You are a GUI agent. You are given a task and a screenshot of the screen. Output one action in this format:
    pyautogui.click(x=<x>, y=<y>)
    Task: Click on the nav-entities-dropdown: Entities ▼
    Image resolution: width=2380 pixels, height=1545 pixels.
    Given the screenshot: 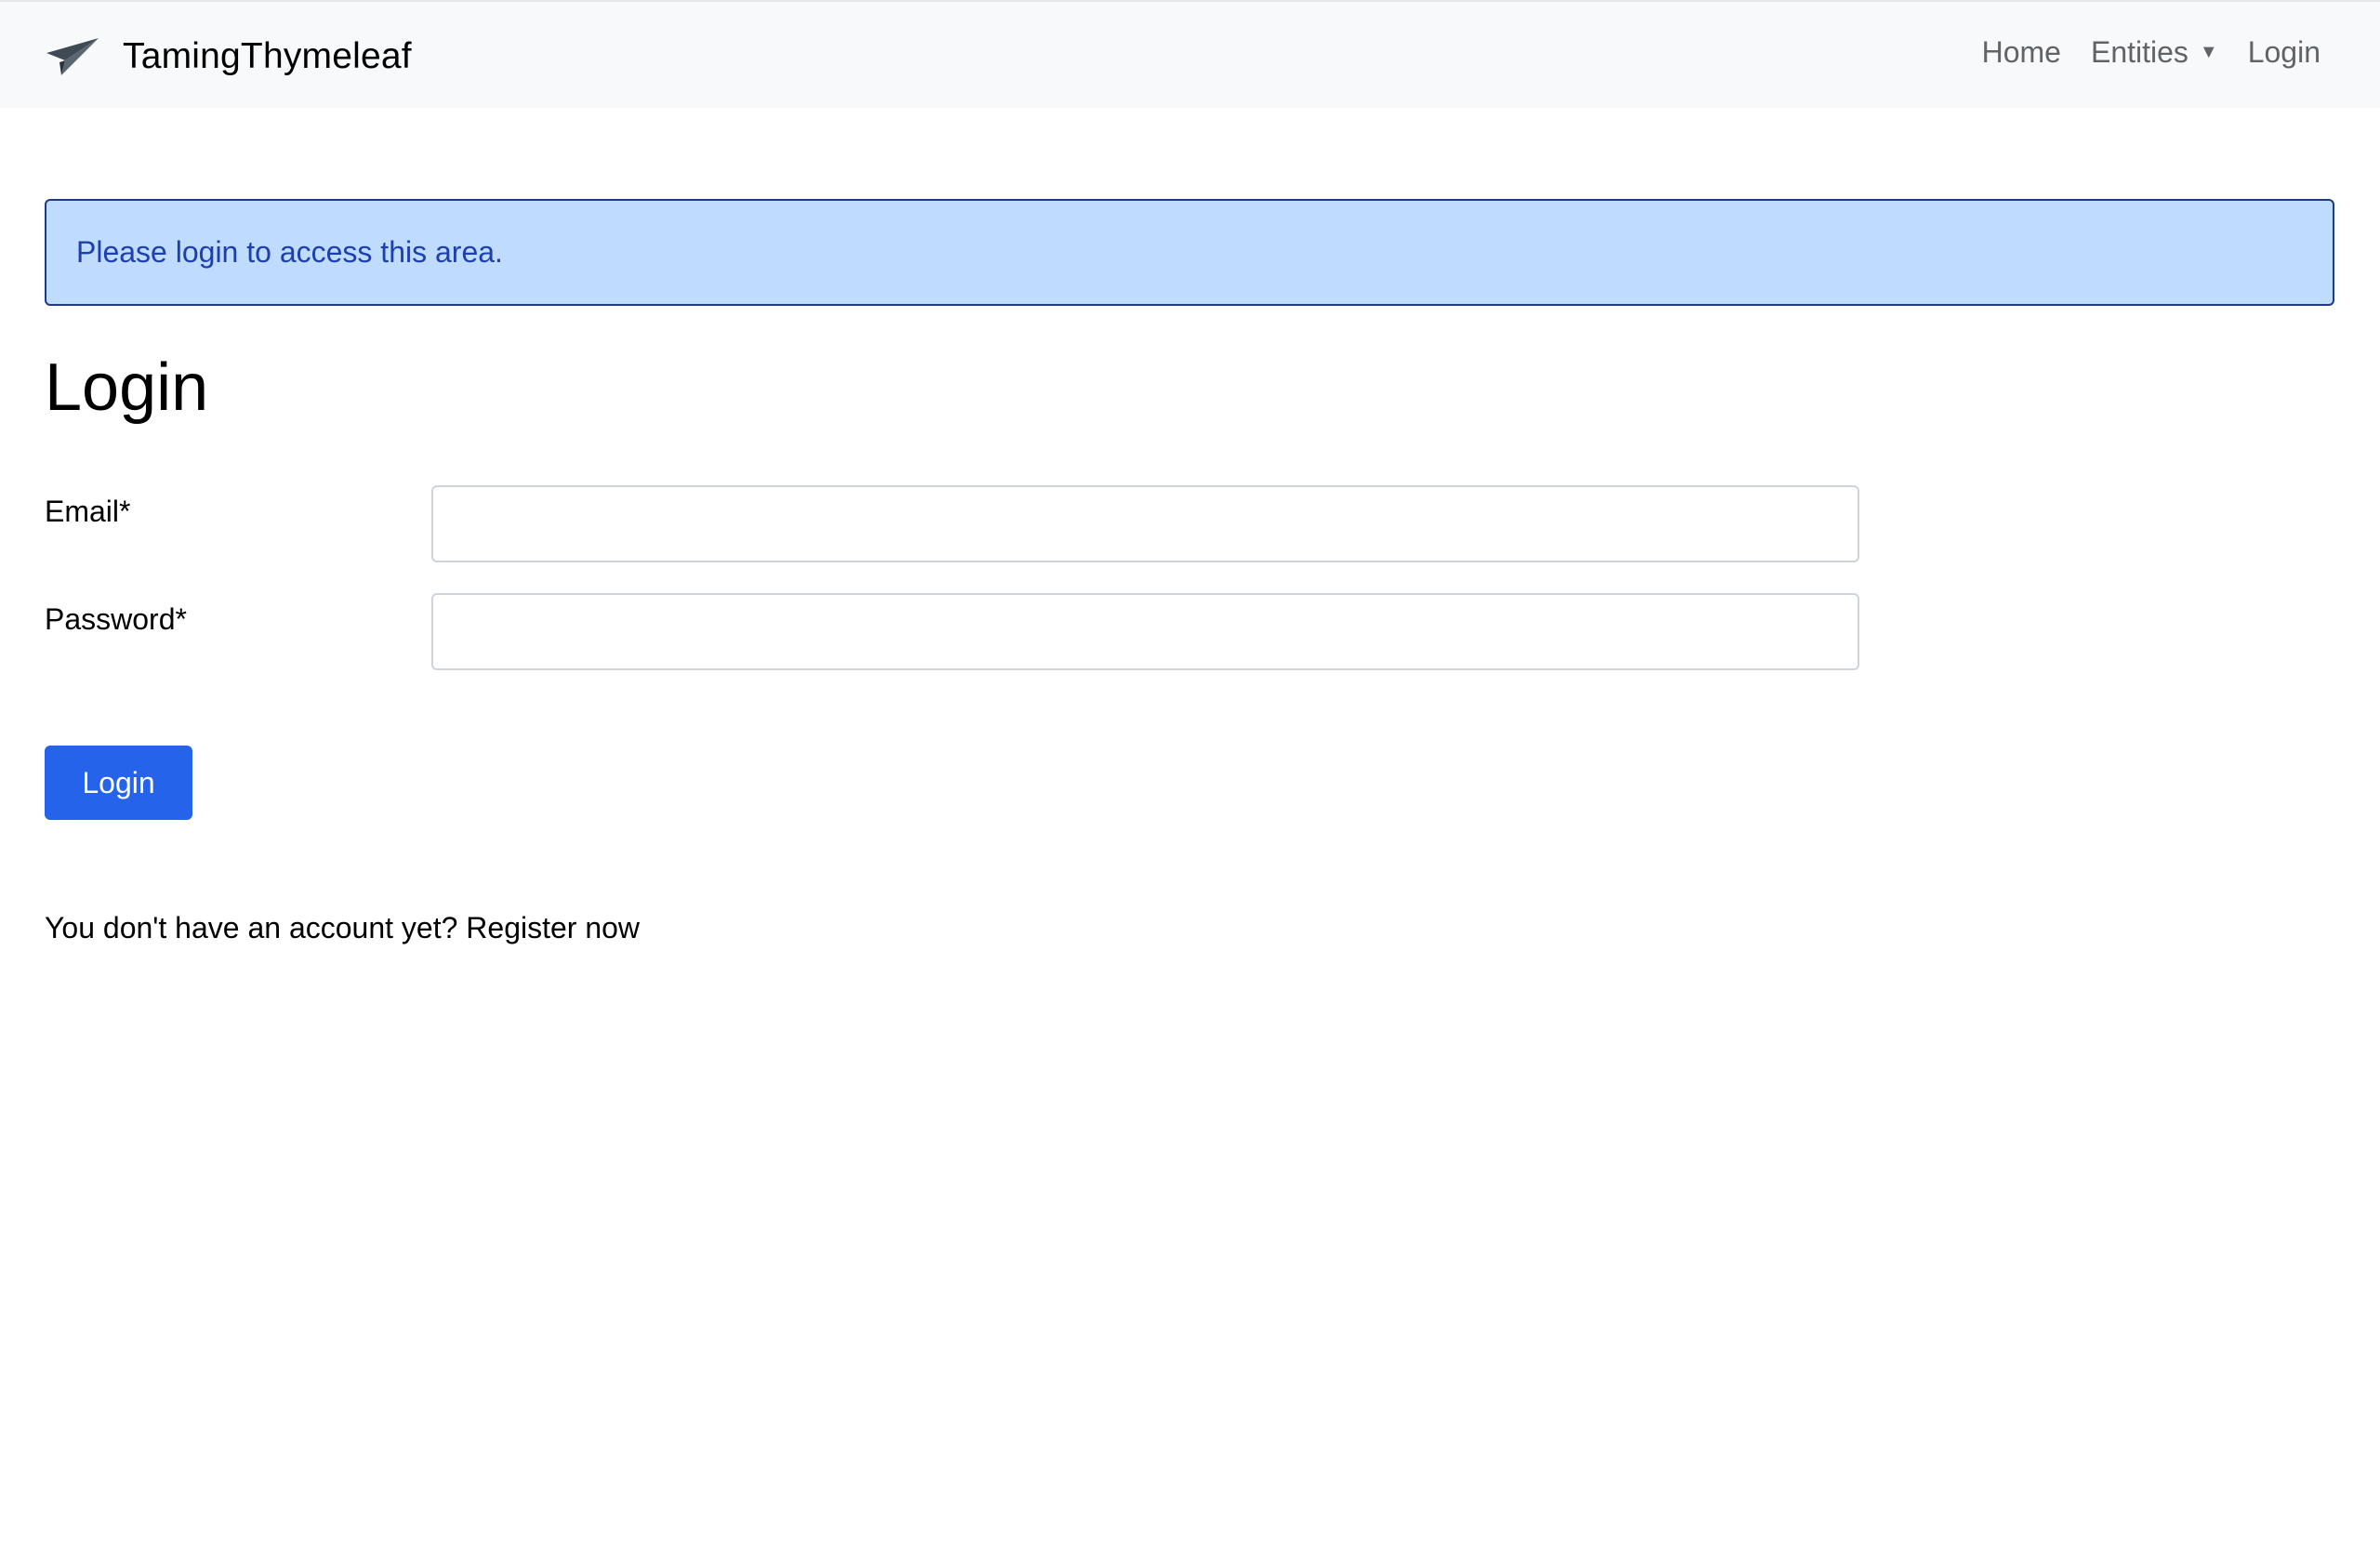 What is the action you would take?
    pyautogui.click(x=2154, y=52)
    